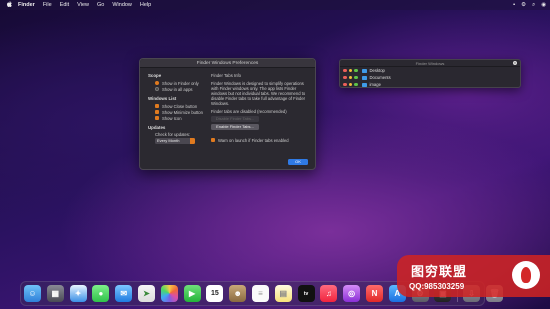 This screenshot has width=550, height=309. What do you see at coordinates (238, 293) in the screenshot?
I see `contacts-icon: ☻` at bounding box center [238, 293].